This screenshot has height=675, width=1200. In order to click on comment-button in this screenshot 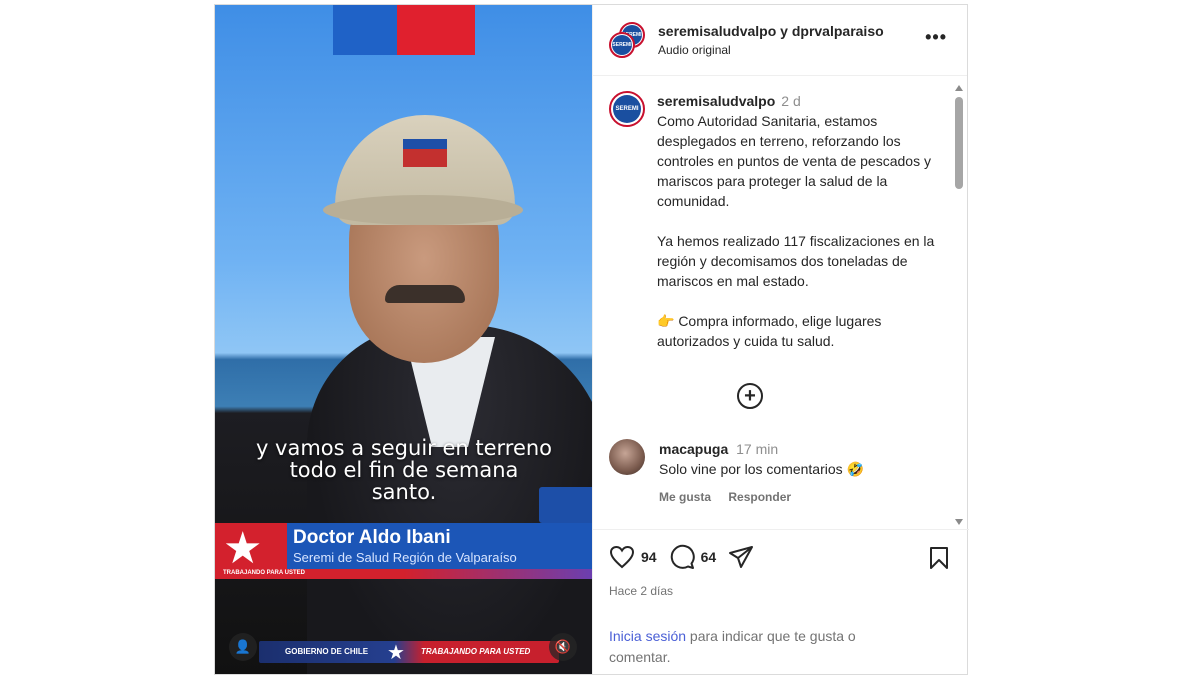, I will do `click(682, 557)`.